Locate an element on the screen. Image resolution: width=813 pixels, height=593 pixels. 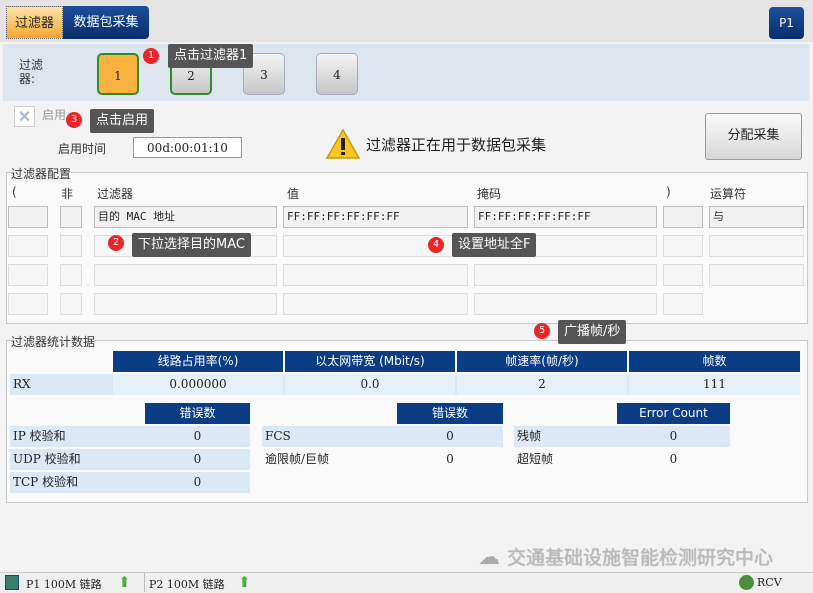
config-row-4-filter is located at coordinates (185, 304).